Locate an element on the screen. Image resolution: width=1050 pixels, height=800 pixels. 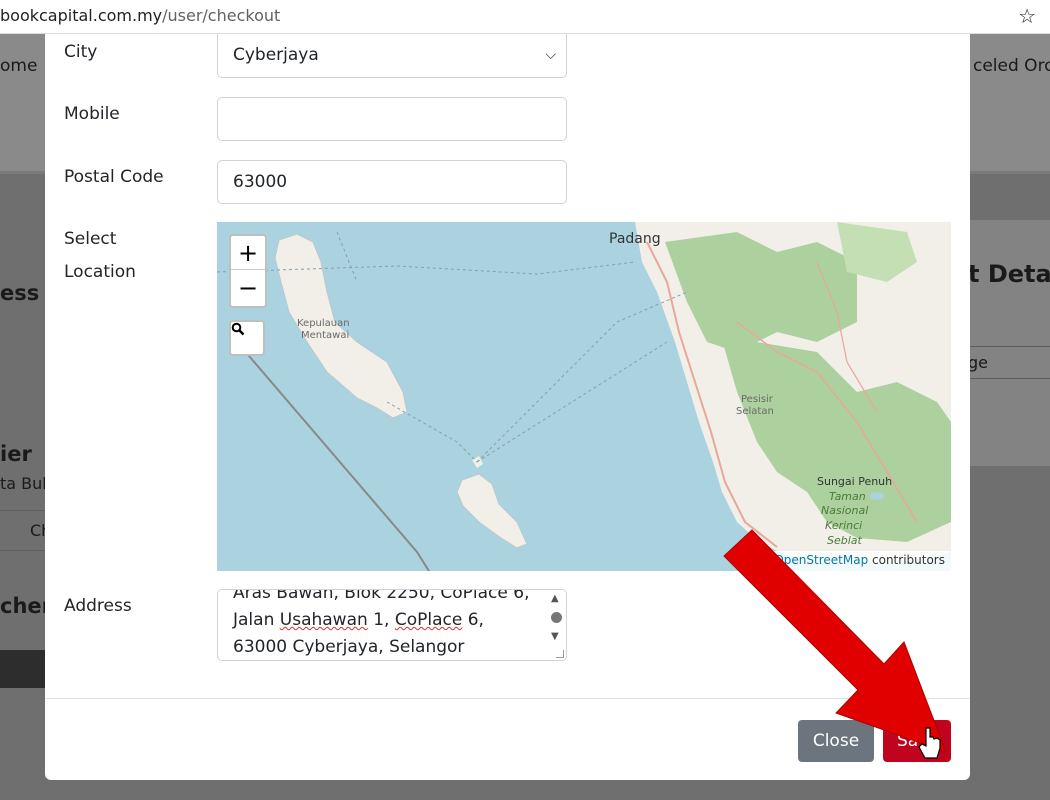
map-label-nasional: Nasional is located at coordinates (845, 510).